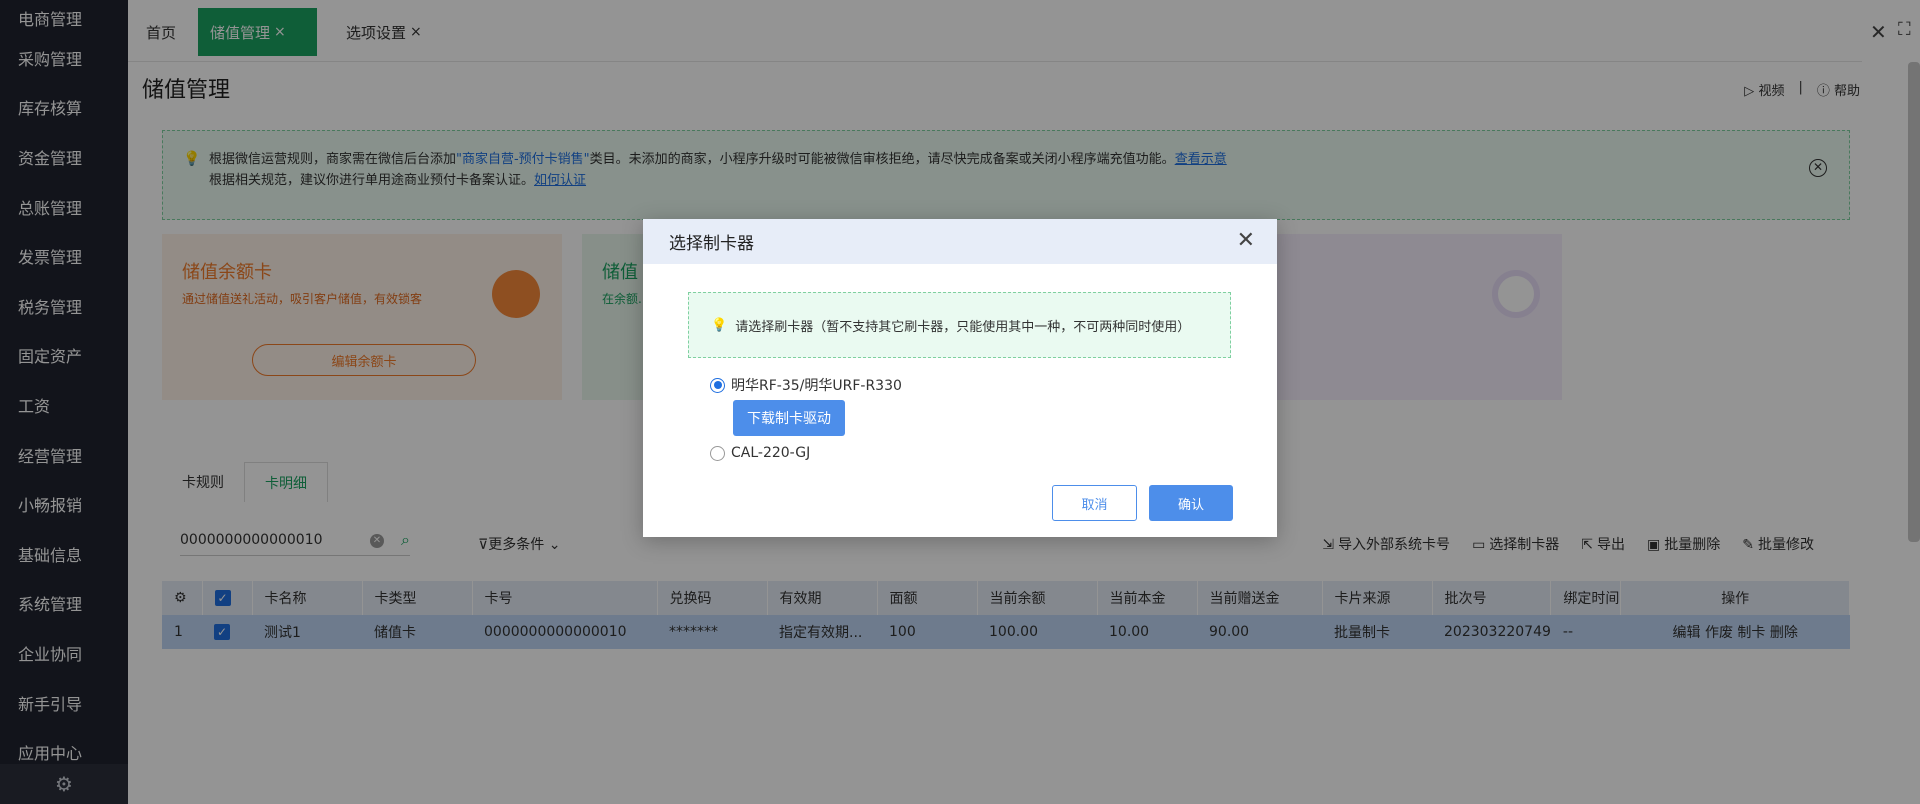 This screenshot has height=804, width=1920. Describe the element at coordinates (816, 386) in the screenshot. I see `option-label: 明华RF-35/明华URF-R330` at that location.